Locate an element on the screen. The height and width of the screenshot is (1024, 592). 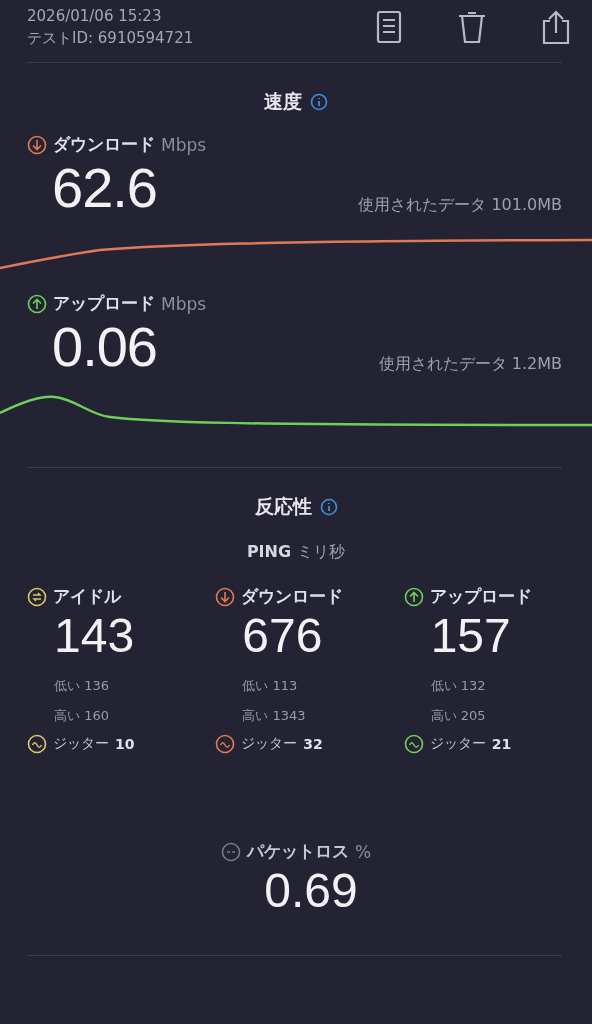
ping-high: 高い 160 is located at coordinates (81, 716).